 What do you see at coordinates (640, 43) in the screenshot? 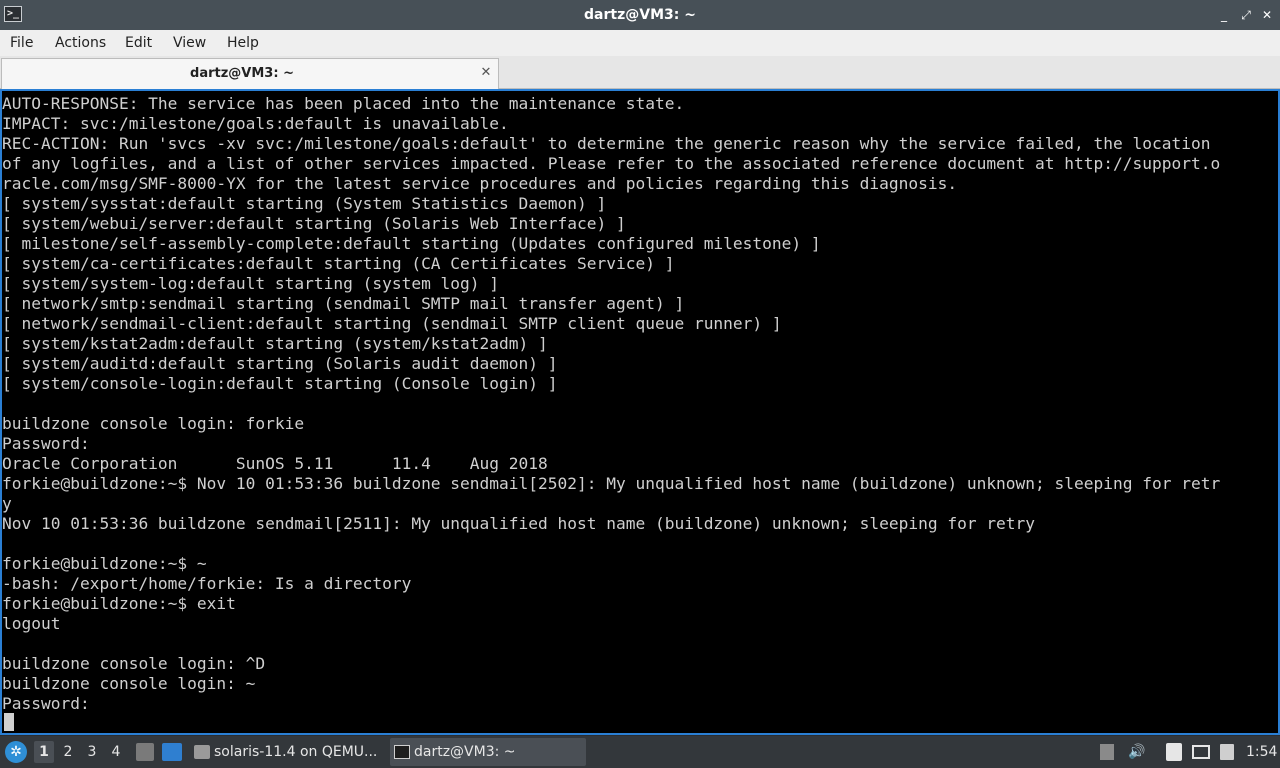
I see `menubar: File Actions Edit View Help` at bounding box center [640, 43].